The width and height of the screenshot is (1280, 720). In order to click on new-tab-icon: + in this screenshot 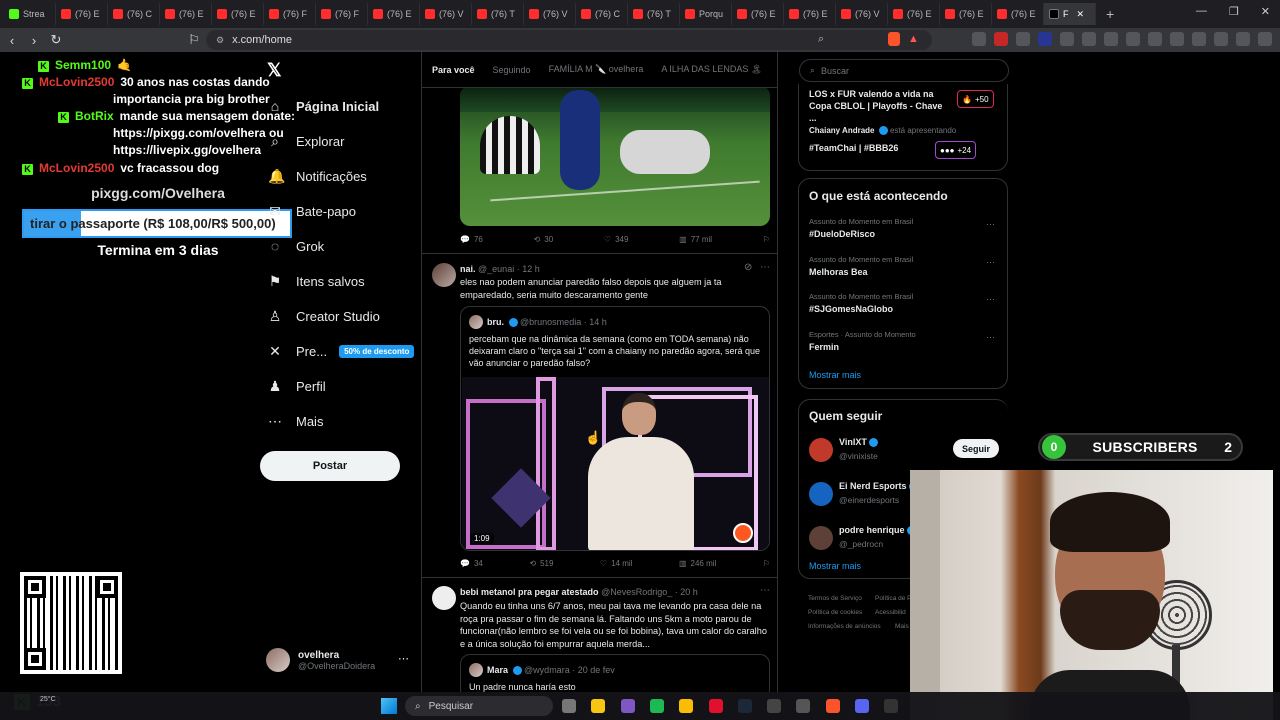, I will do `click(1110, 14)`.